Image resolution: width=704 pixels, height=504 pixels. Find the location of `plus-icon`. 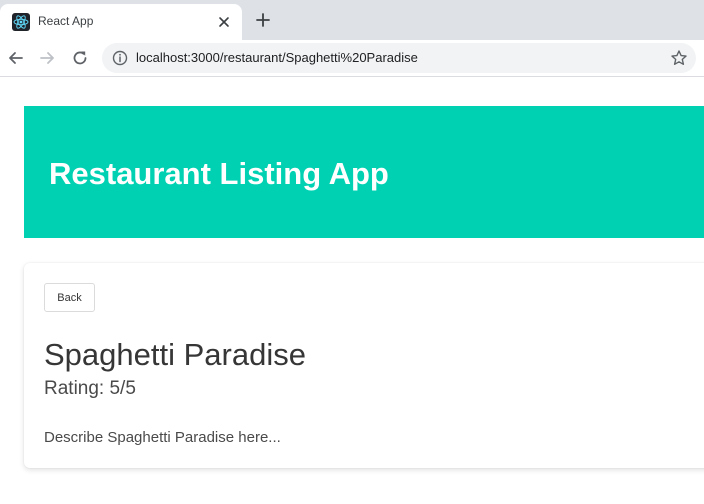

plus-icon is located at coordinates (263, 20).